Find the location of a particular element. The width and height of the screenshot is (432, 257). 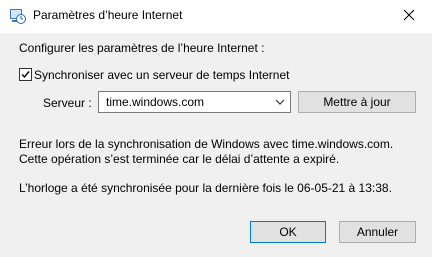

update-now-label: Mettre à jour is located at coordinates (357, 102).